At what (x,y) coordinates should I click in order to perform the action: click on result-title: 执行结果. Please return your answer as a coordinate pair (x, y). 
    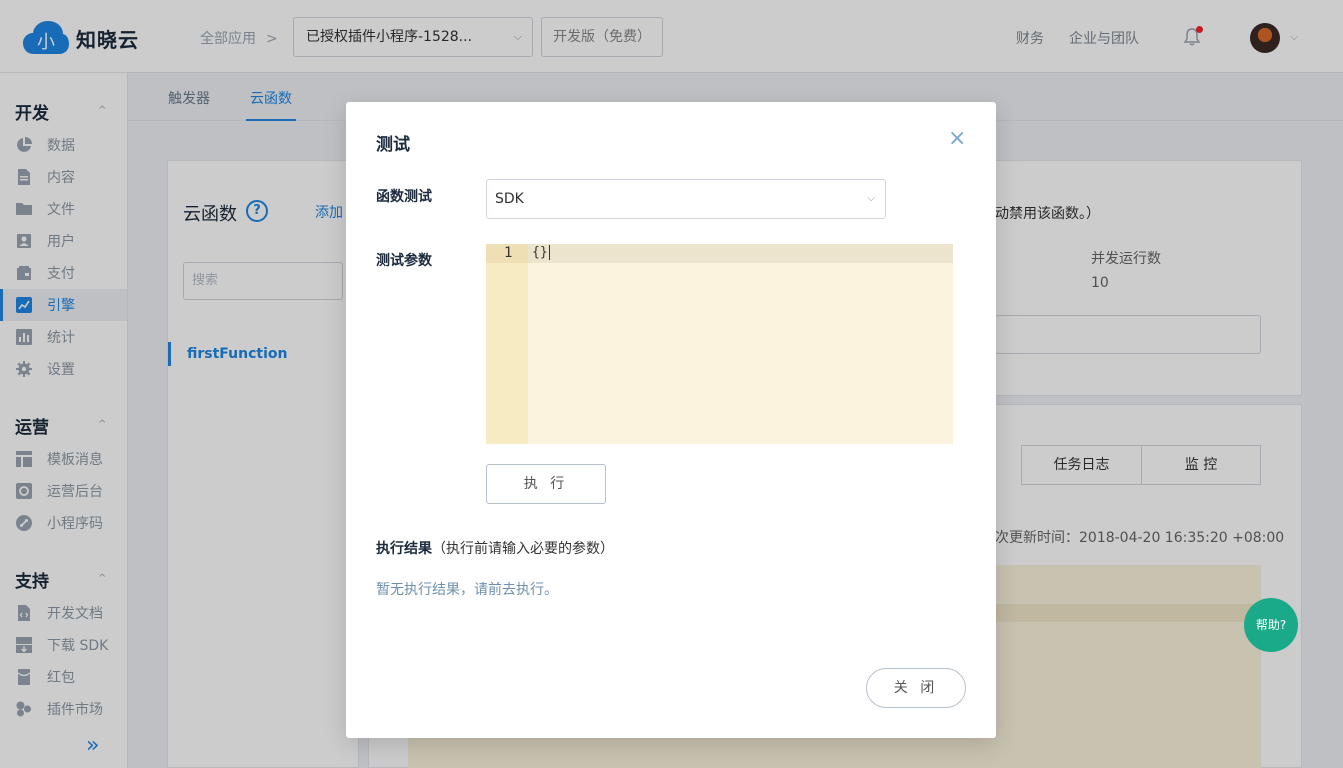
    Looking at the image, I should click on (404, 549).